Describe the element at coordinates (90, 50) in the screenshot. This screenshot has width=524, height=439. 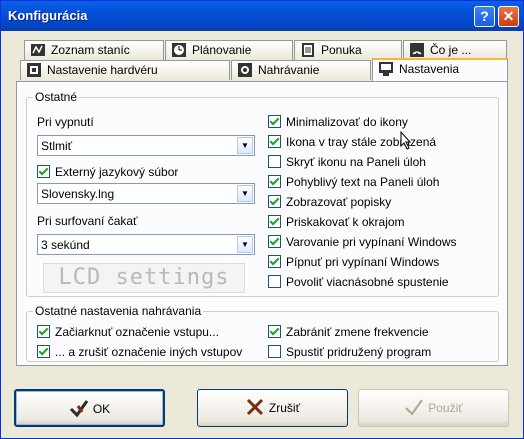
I see `tab-label: Zoznam staníc` at that location.